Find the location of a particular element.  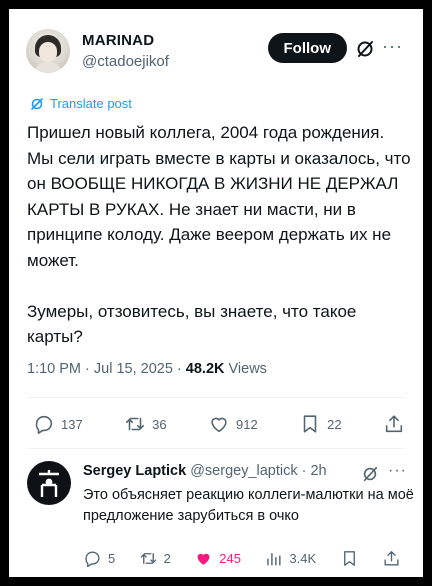

reply-button: 137 is located at coordinates (58, 424).